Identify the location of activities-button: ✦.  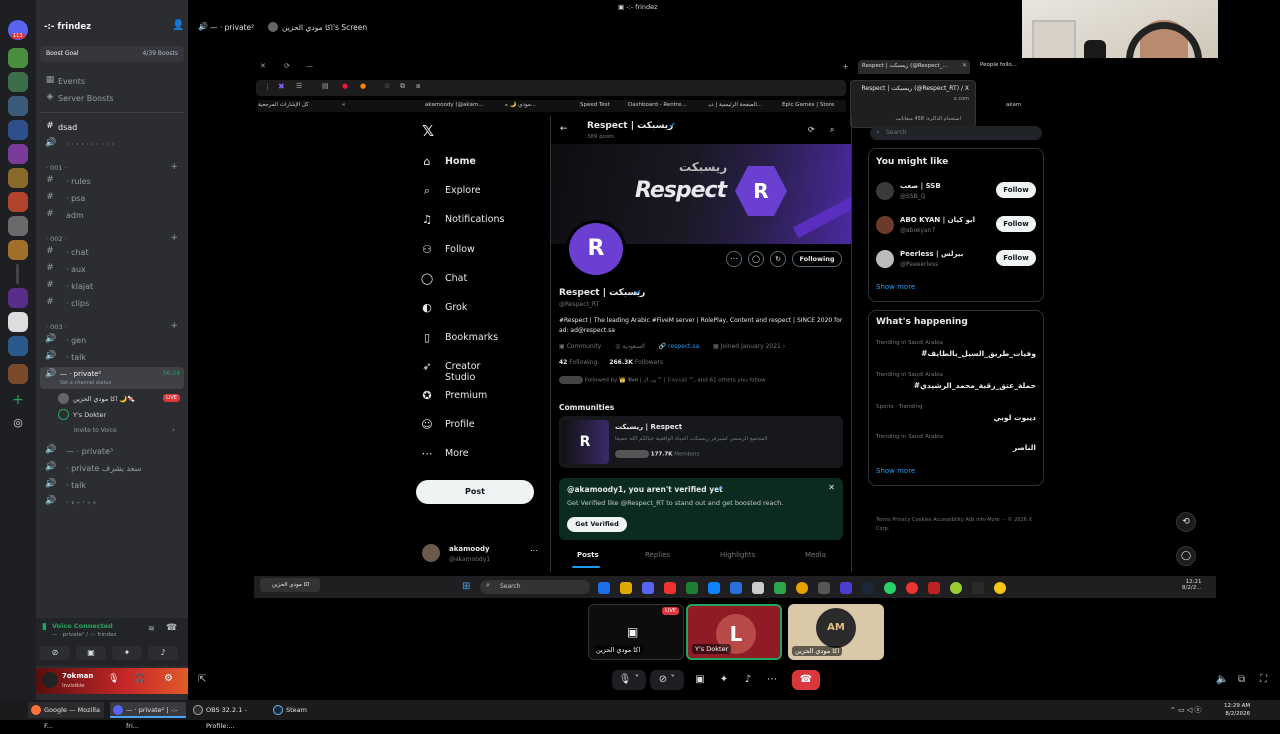
(724, 680).